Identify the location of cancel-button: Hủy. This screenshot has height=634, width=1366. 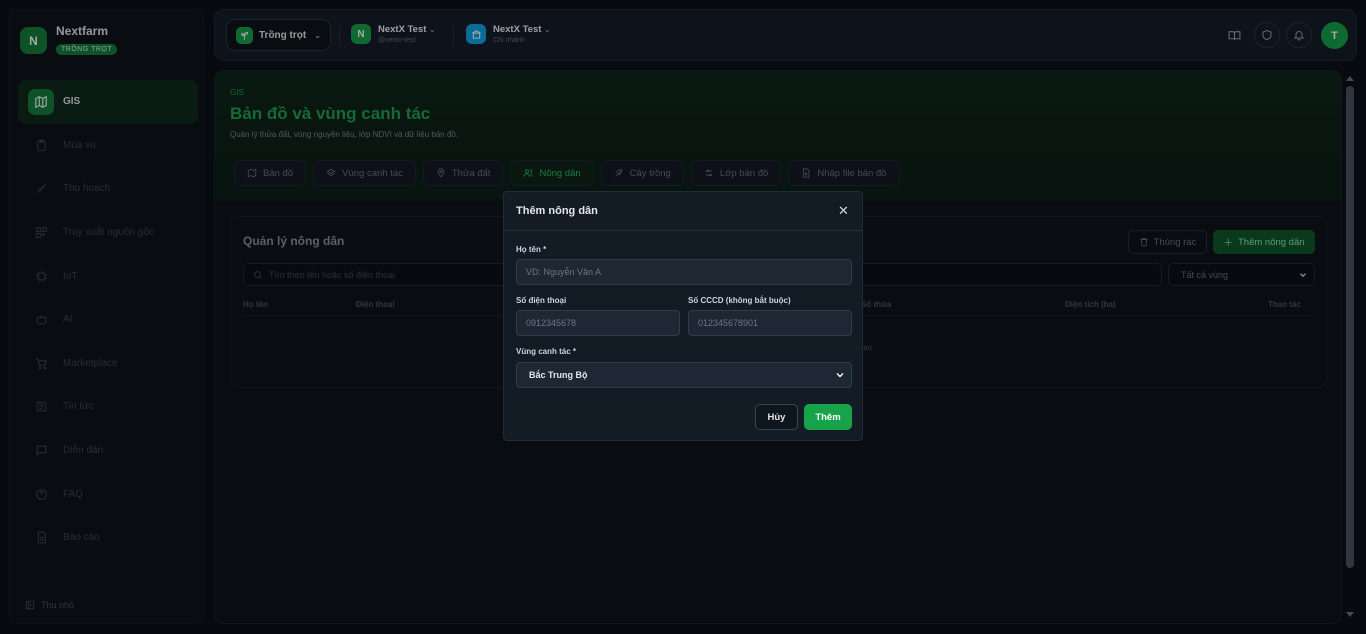
(776, 417).